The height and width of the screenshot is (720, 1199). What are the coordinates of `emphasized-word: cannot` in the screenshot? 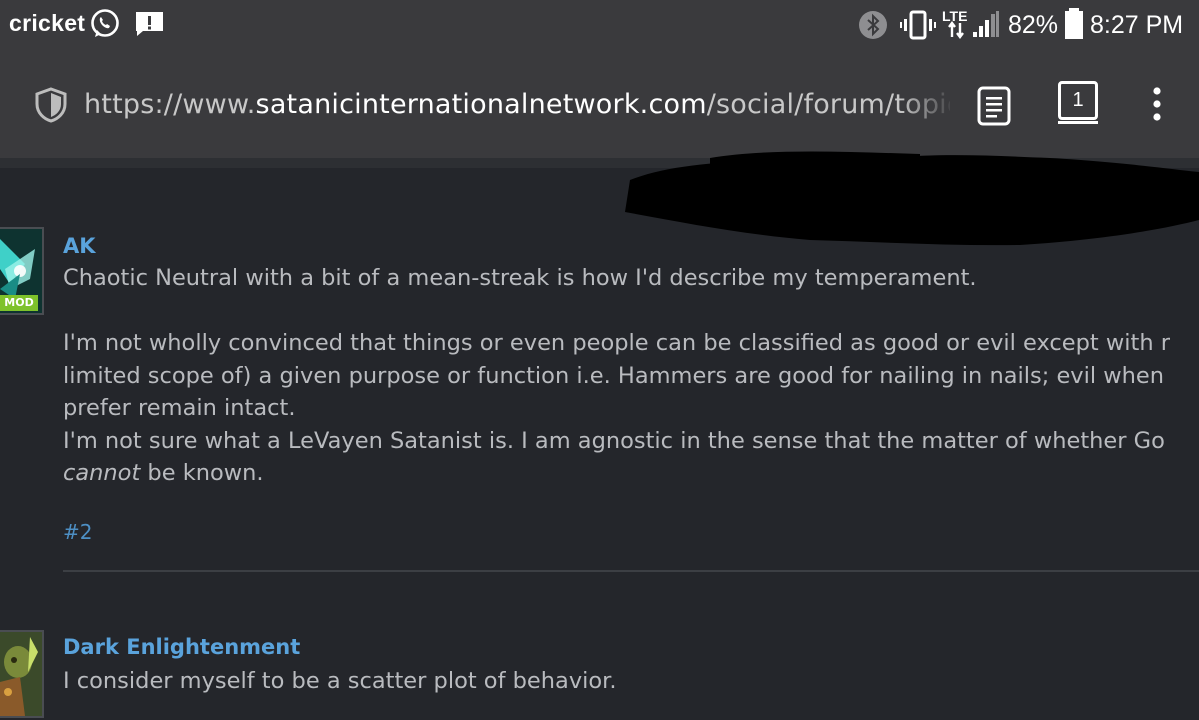 It's located at (102, 473).